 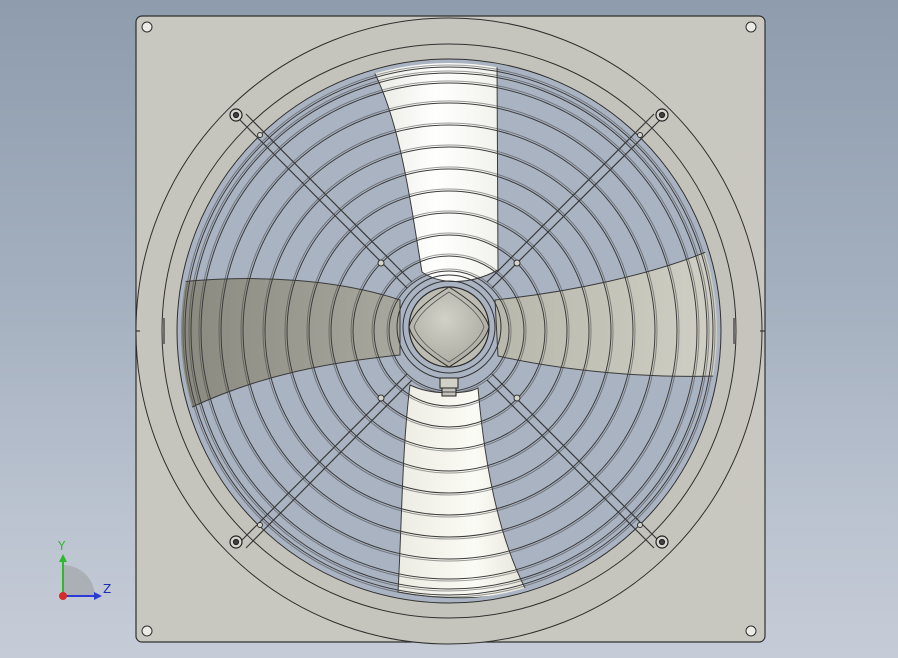 I want to click on triad-z-label: Z, so click(x=107, y=589).